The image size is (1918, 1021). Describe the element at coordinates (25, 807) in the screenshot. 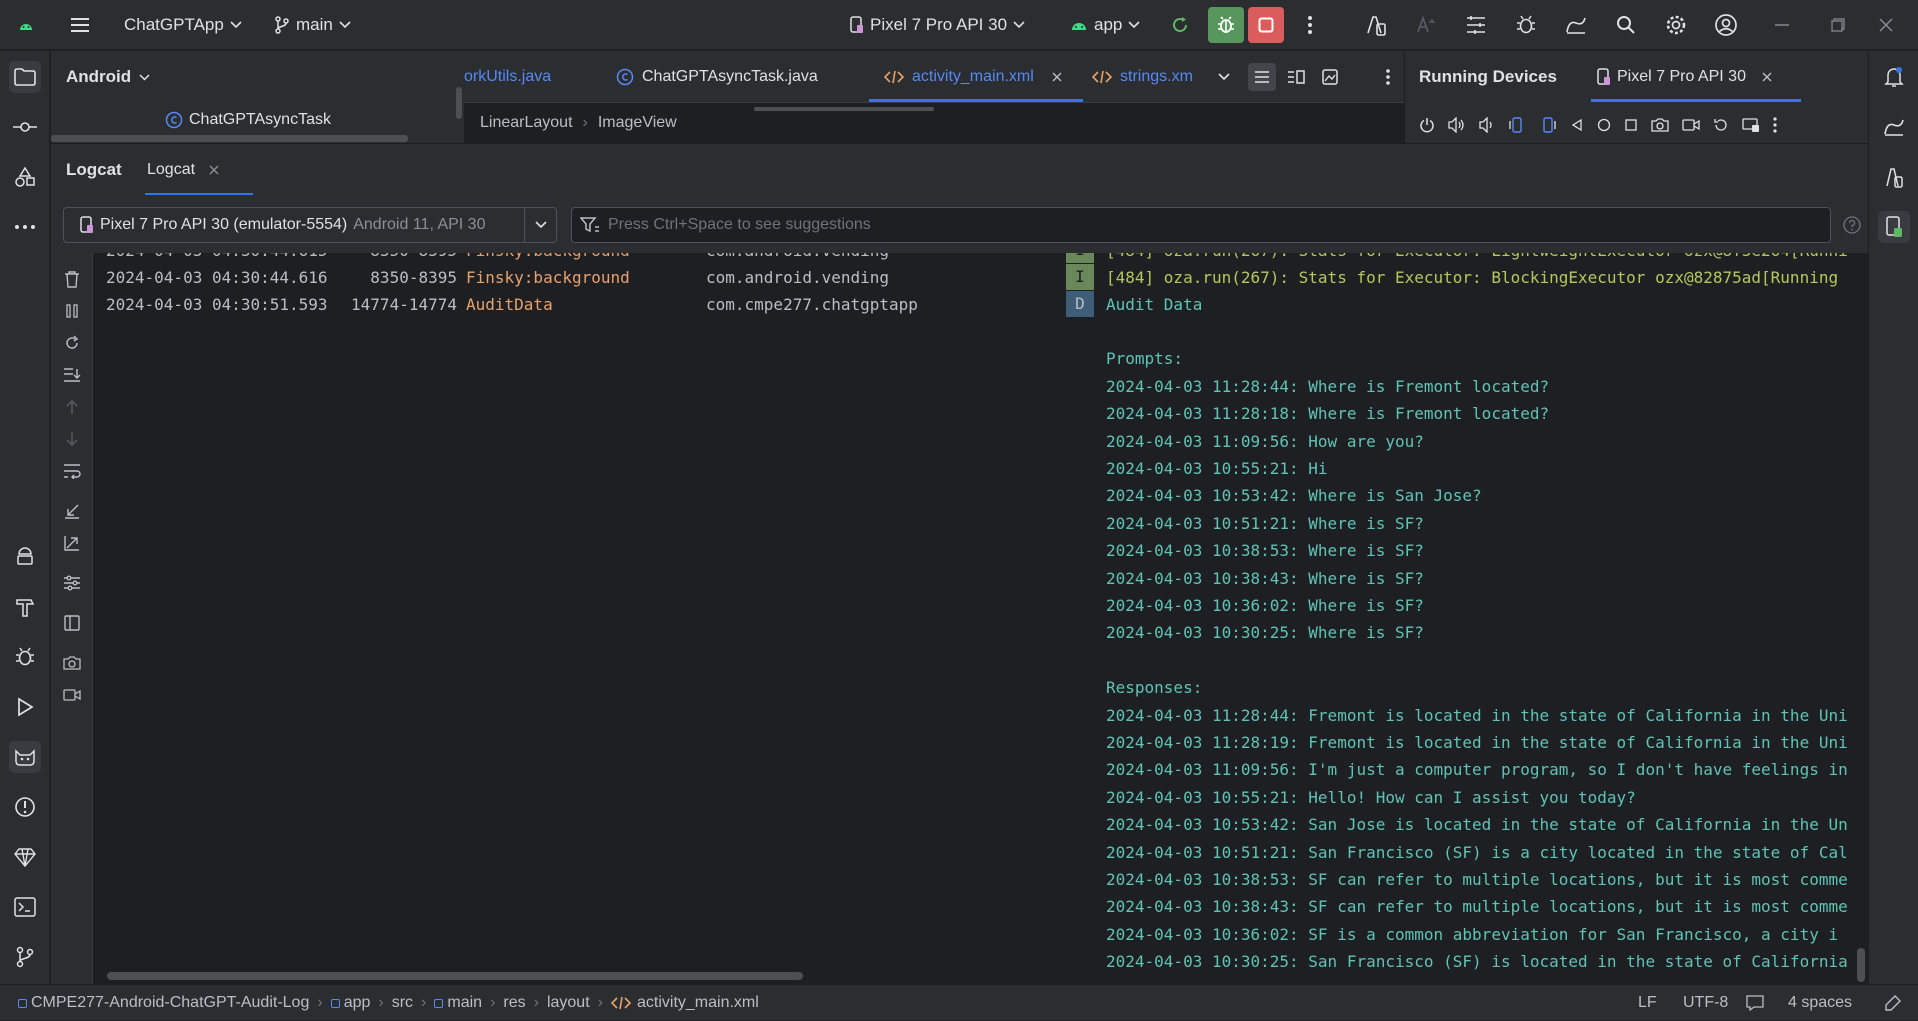

I see `problems-icon` at that location.